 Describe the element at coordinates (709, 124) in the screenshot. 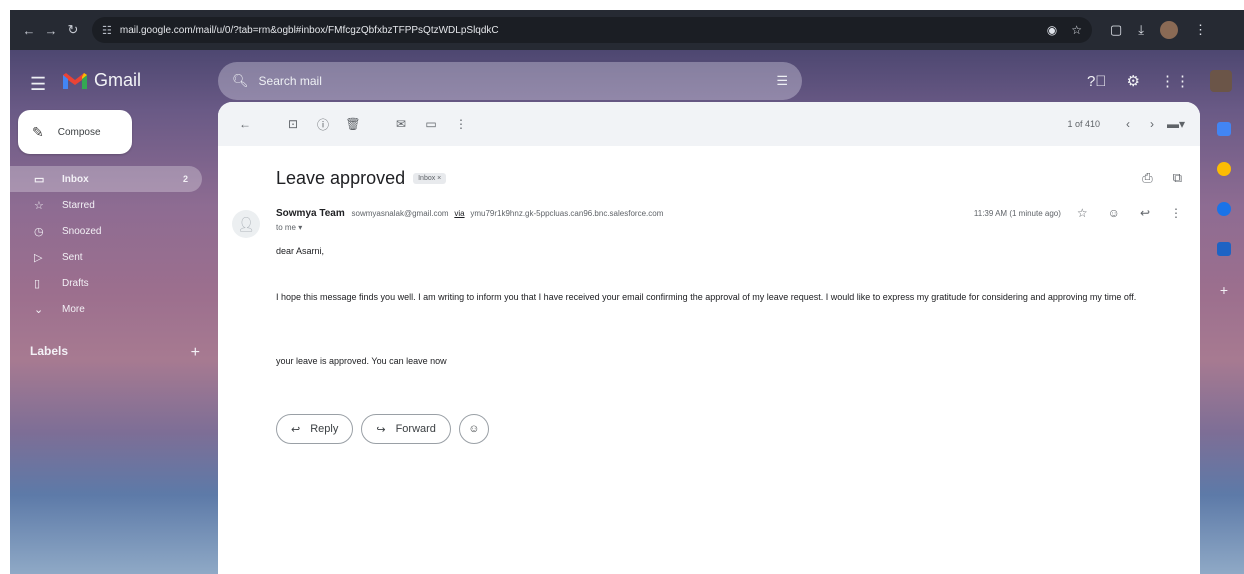

I see `message-toolbar: ← ⊡ ⓘ 🗑︎ ✉ ▭ ⋮ 1 of 410 ‹ › ▬▾` at that location.